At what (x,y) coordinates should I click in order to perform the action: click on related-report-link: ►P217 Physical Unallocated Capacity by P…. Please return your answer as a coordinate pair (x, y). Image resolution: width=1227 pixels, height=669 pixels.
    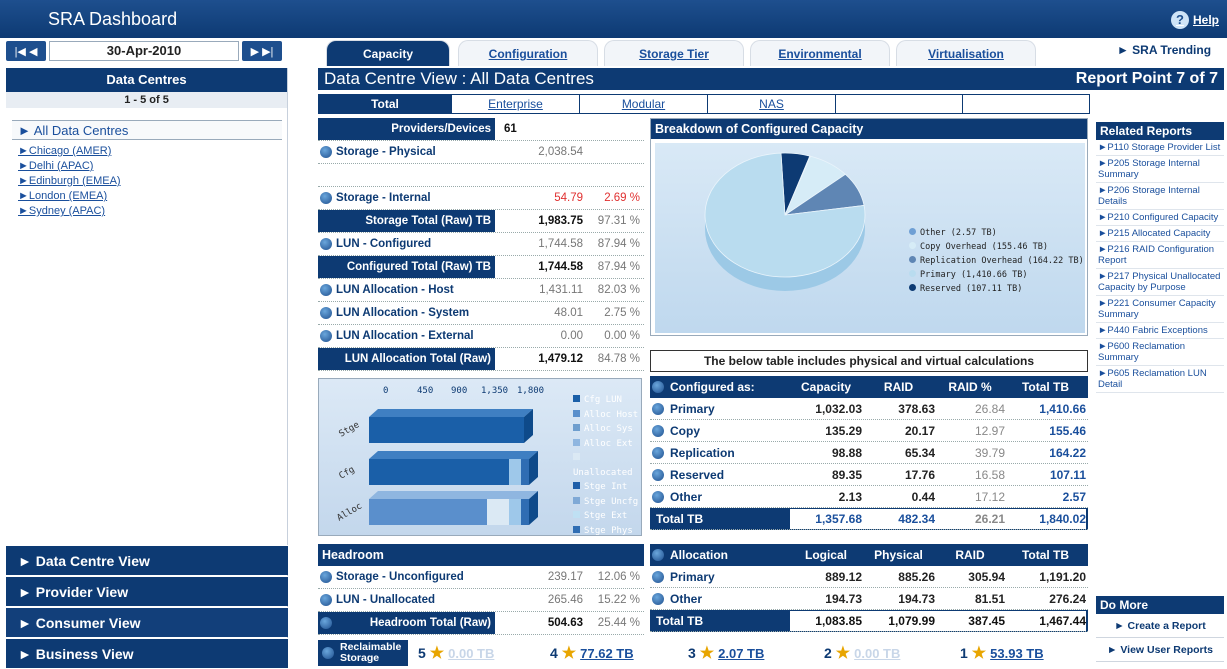
    Looking at the image, I should click on (1160, 282).